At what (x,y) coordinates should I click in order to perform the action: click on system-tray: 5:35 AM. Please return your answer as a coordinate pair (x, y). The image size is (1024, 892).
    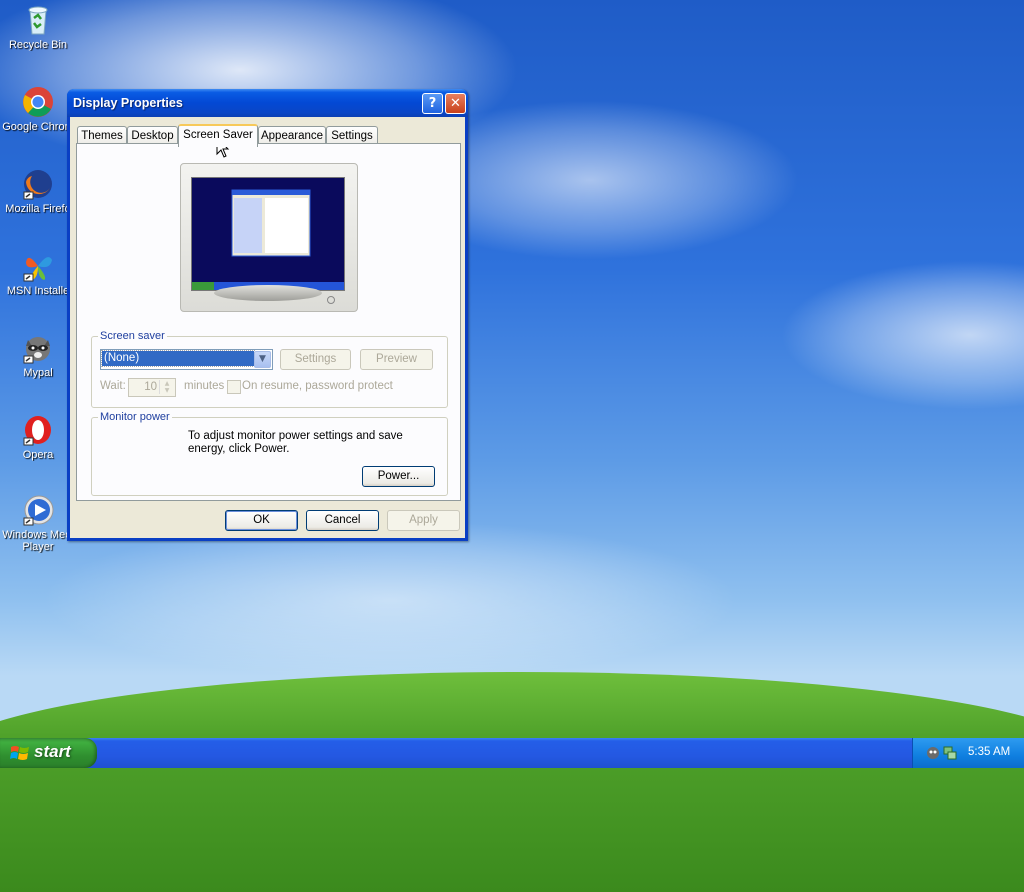
    Looking at the image, I should click on (968, 753).